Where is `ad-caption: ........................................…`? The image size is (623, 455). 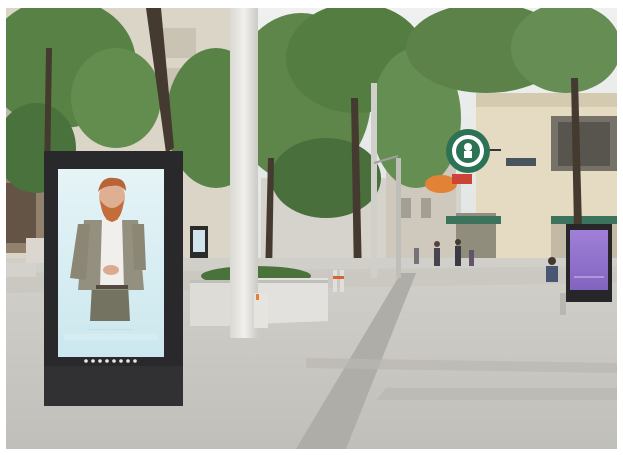 ad-caption: ........................................… is located at coordinates (110, 329).